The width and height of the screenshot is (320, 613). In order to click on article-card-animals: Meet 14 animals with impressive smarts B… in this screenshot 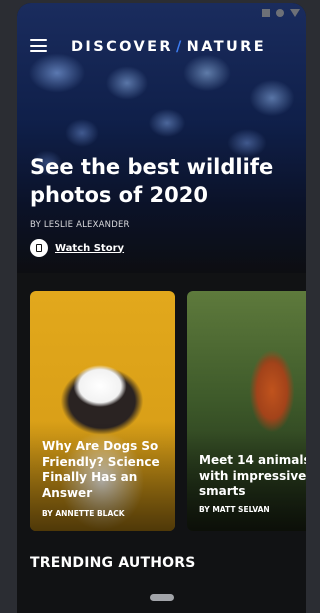, I will do `click(246, 411)`.